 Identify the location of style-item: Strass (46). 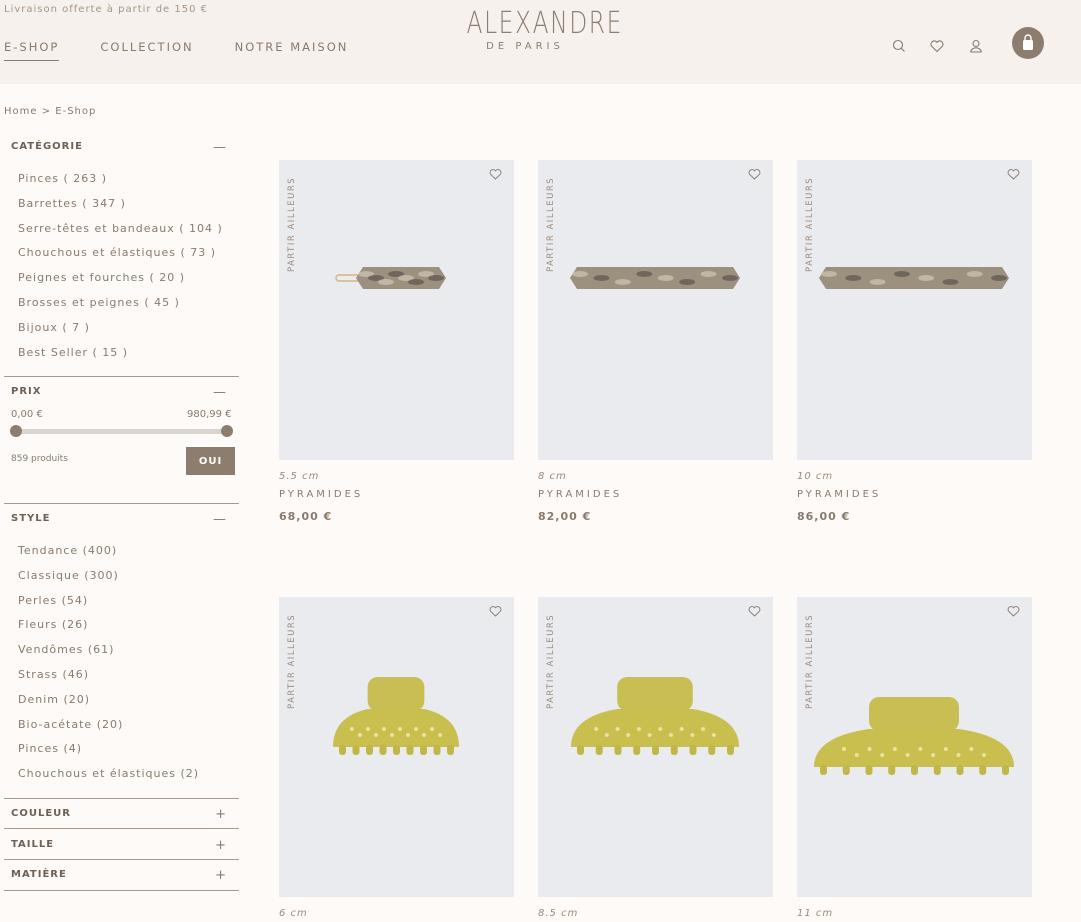
(108, 680).